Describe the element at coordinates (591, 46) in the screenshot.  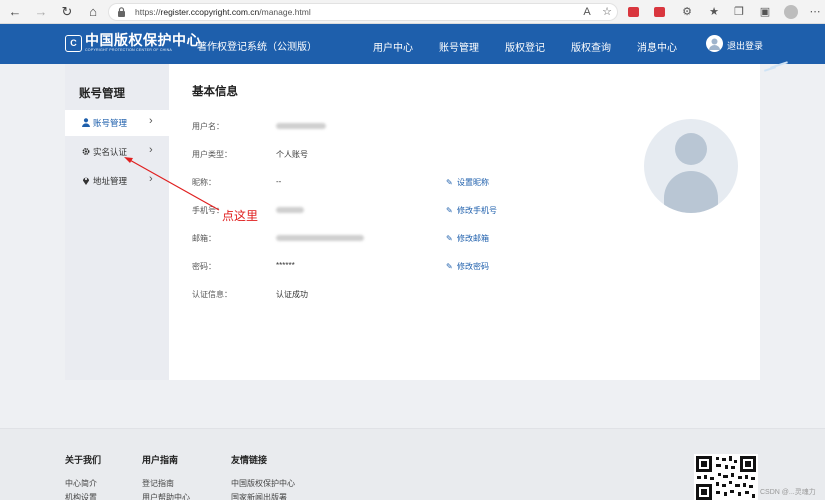
I see `nav-copyright-query: 版权查询` at that location.